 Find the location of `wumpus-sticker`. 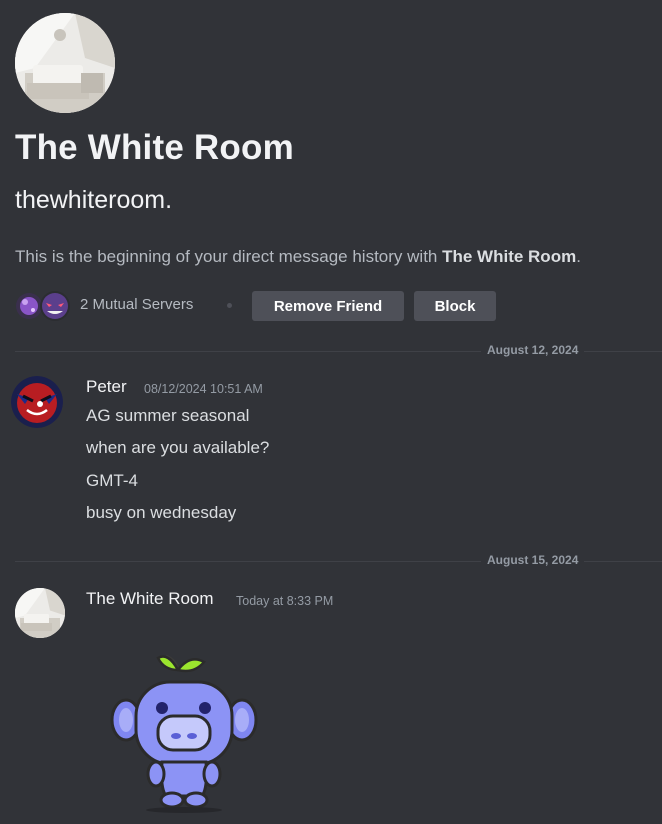

wumpus-sticker is located at coordinates (186, 730).